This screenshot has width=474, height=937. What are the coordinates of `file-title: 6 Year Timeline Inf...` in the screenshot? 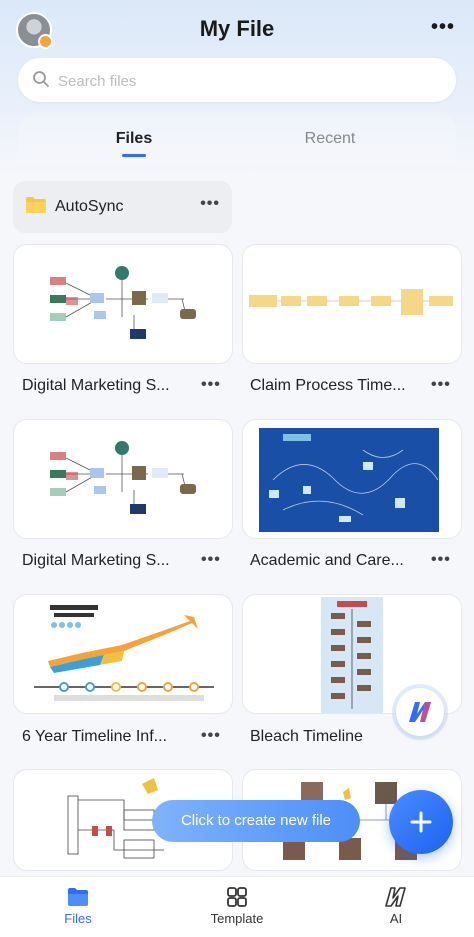 It's located at (94, 737).